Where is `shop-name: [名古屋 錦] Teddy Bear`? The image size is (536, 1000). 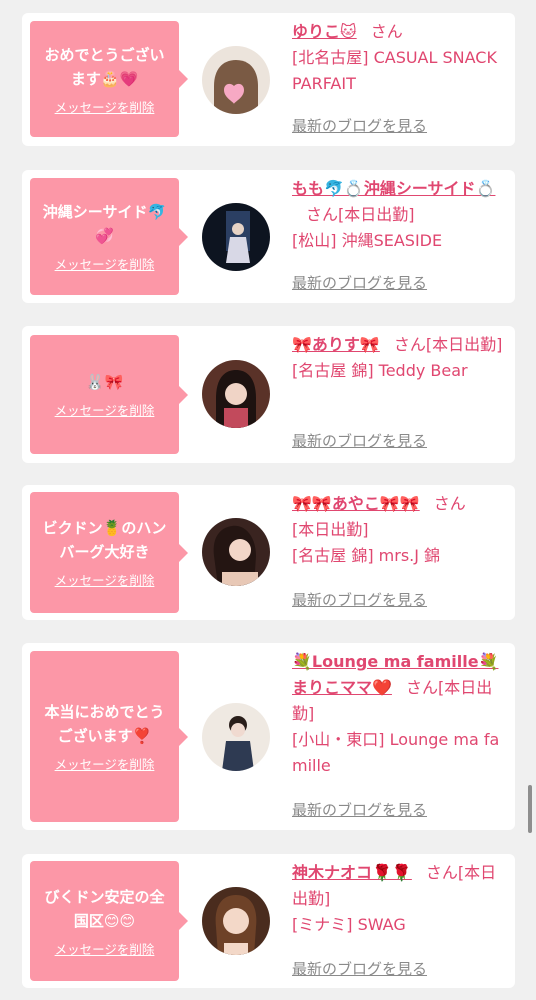
shop-name: [名古屋 錦] Teddy Bear is located at coordinates (380, 370).